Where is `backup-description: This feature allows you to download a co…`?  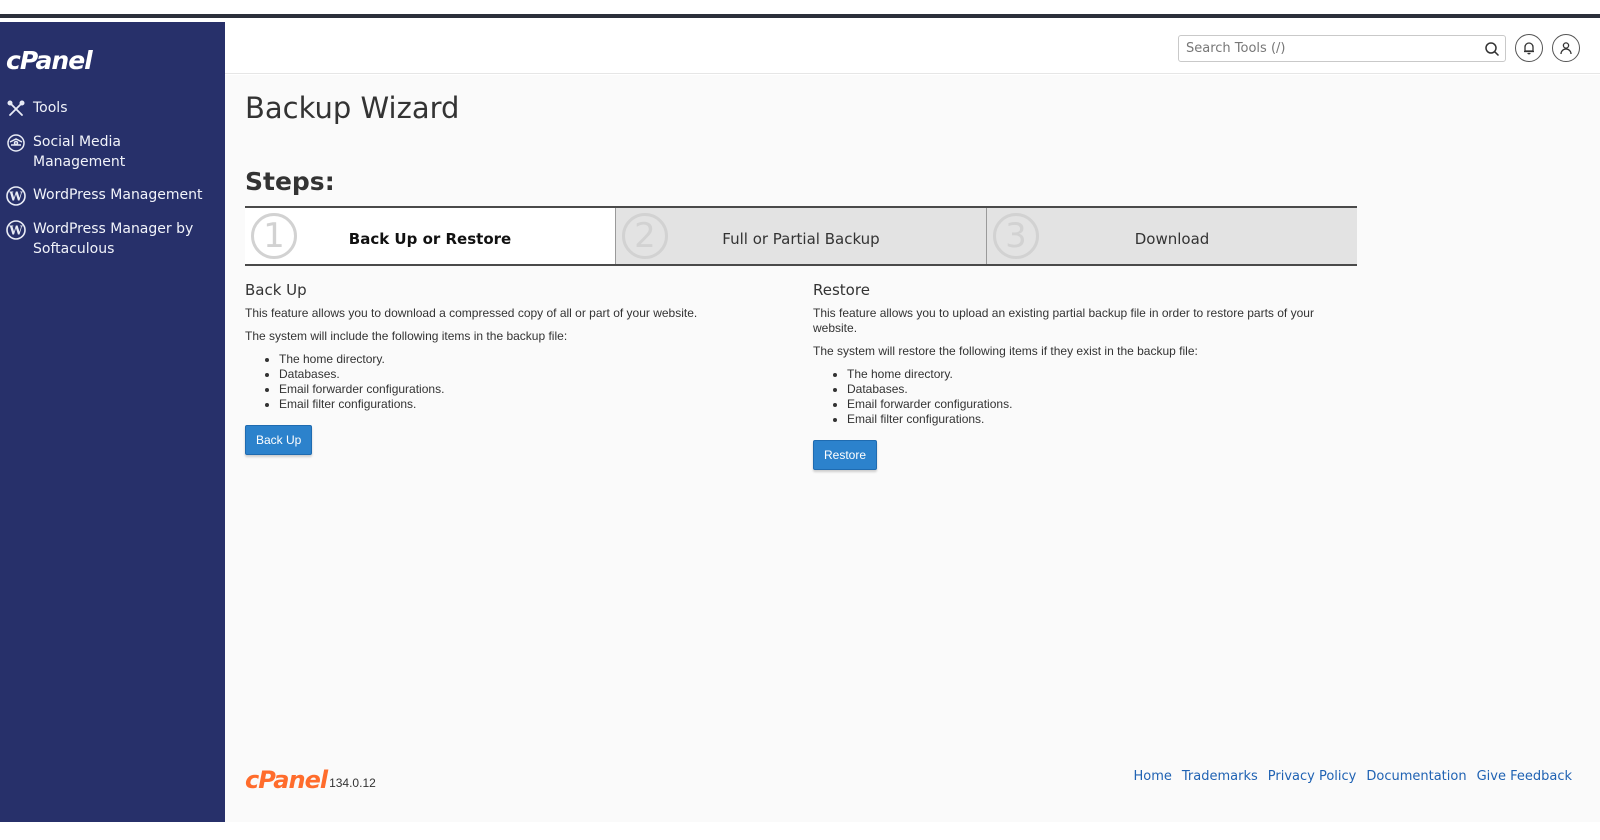 backup-description: This feature allows you to download a co… is located at coordinates (471, 313).